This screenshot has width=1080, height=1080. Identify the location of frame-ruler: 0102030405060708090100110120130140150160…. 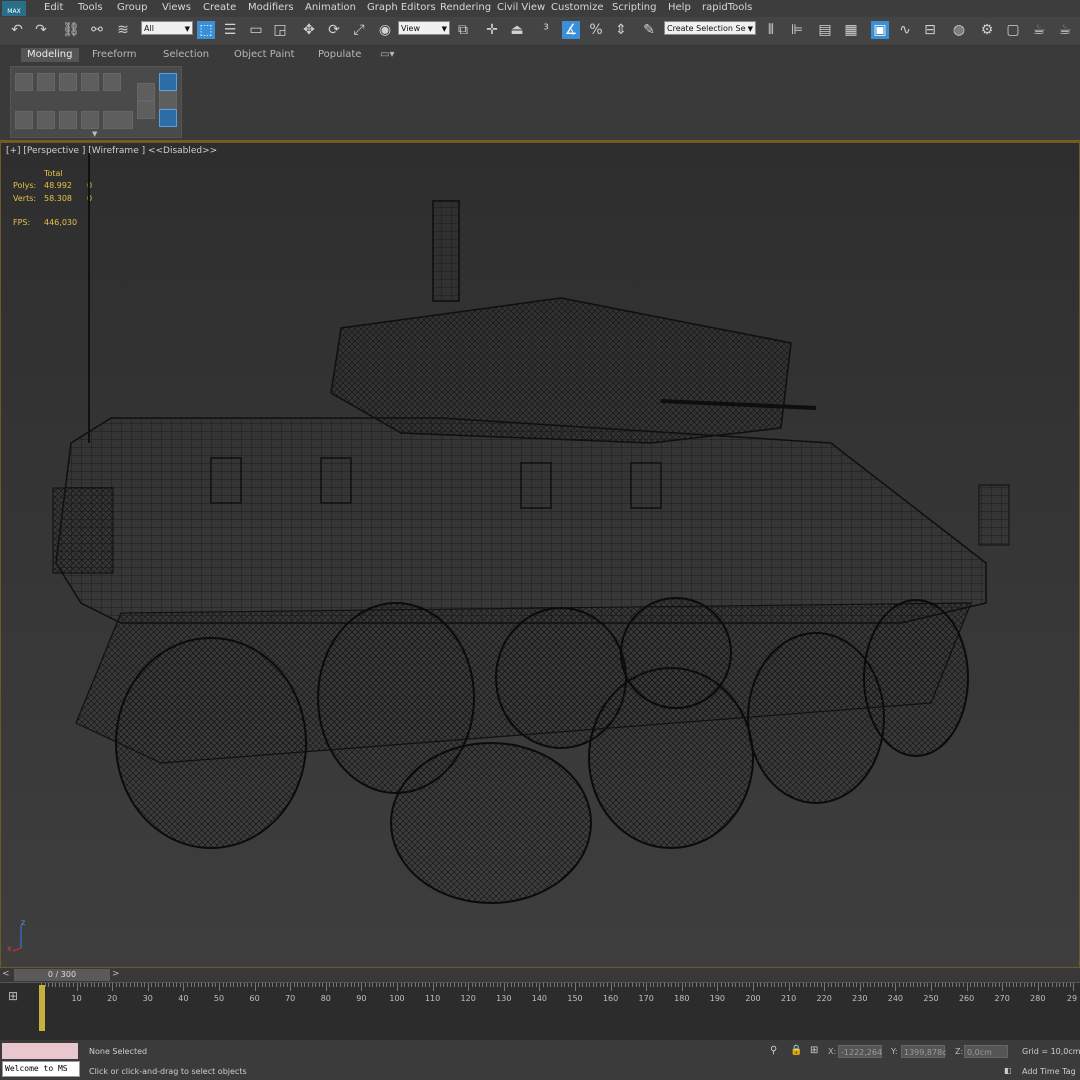
(558, 994).